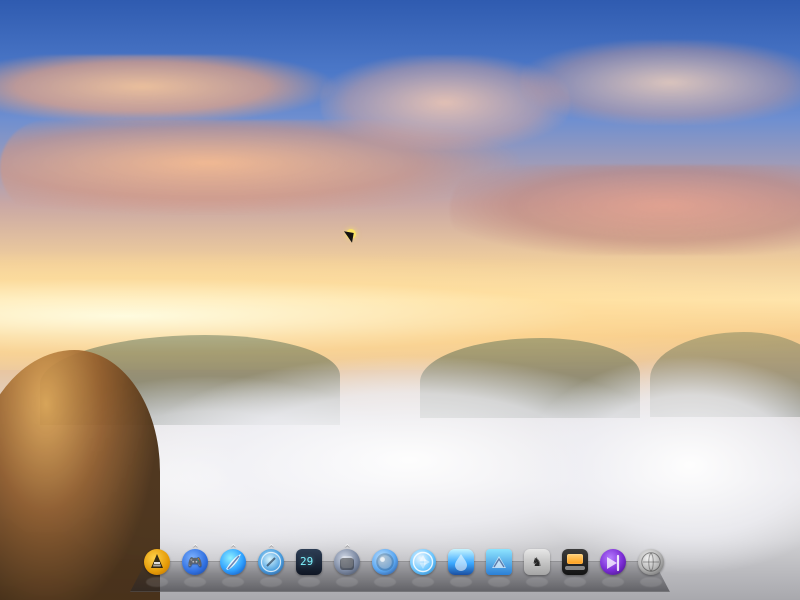 The width and height of the screenshot is (800, 600). I want to click on feather-shape, so click(233, 562).